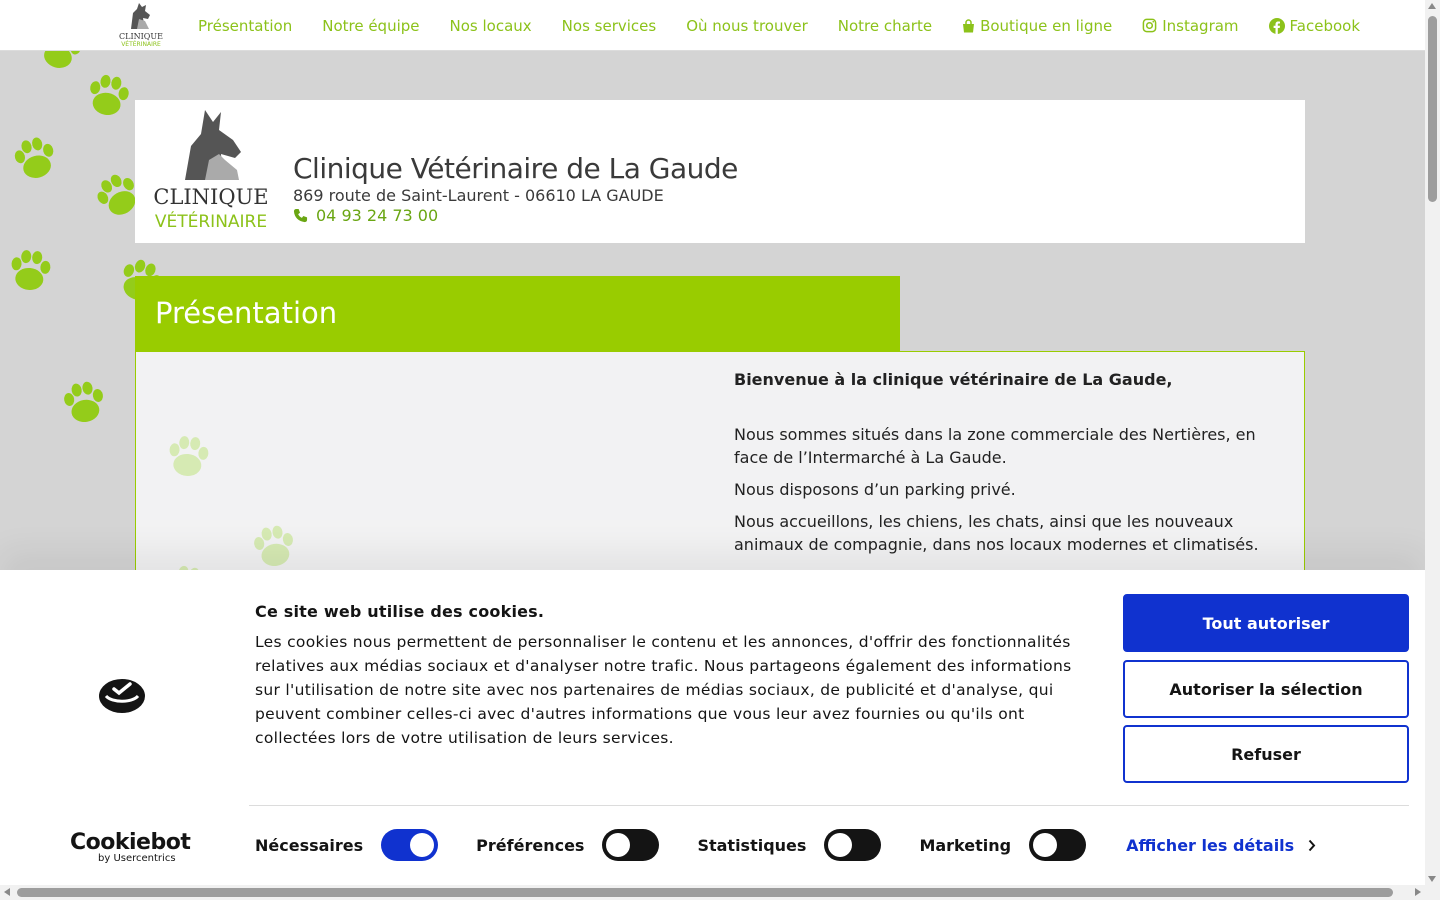 The width and height of the screenshot is (1440, 900). I want to click on clinic-phone-link: 04 93 24 73 00, so click(365, 215).